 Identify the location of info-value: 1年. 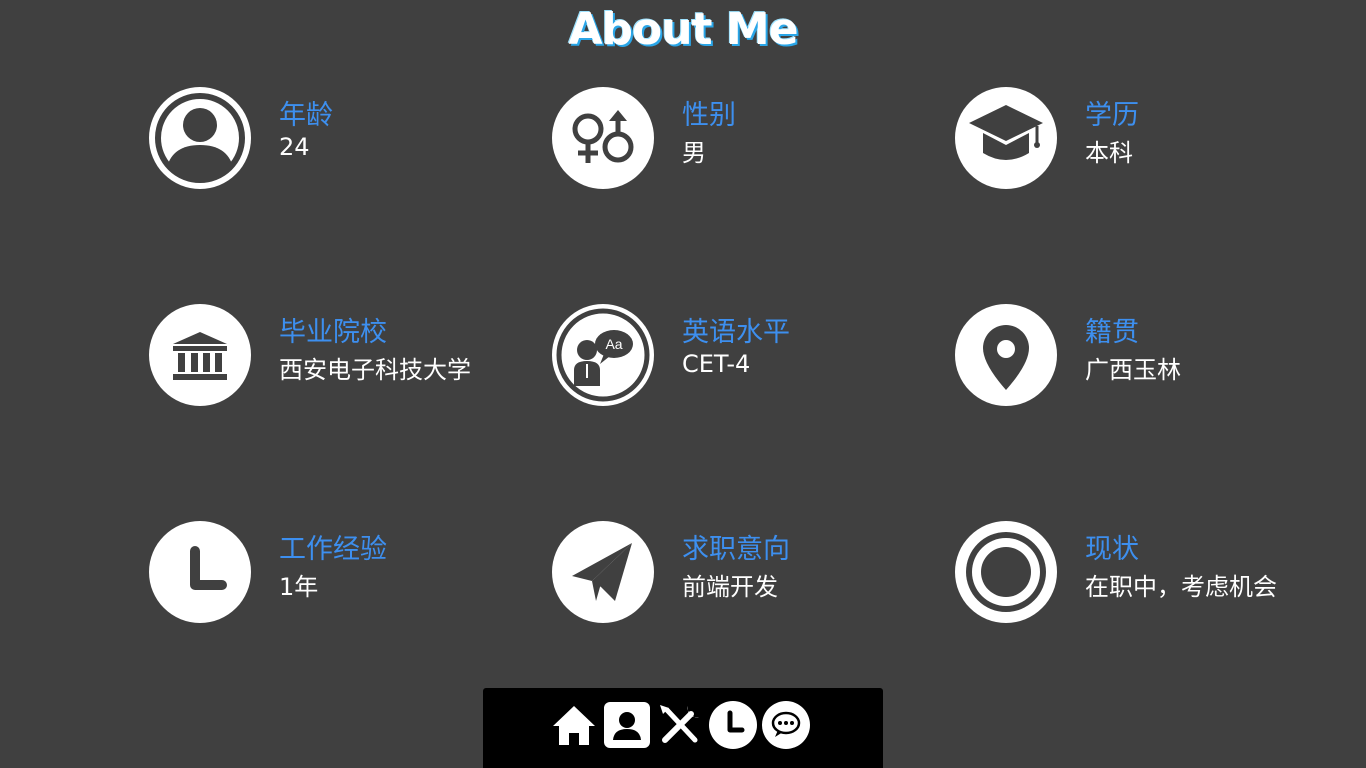
(299, 587).